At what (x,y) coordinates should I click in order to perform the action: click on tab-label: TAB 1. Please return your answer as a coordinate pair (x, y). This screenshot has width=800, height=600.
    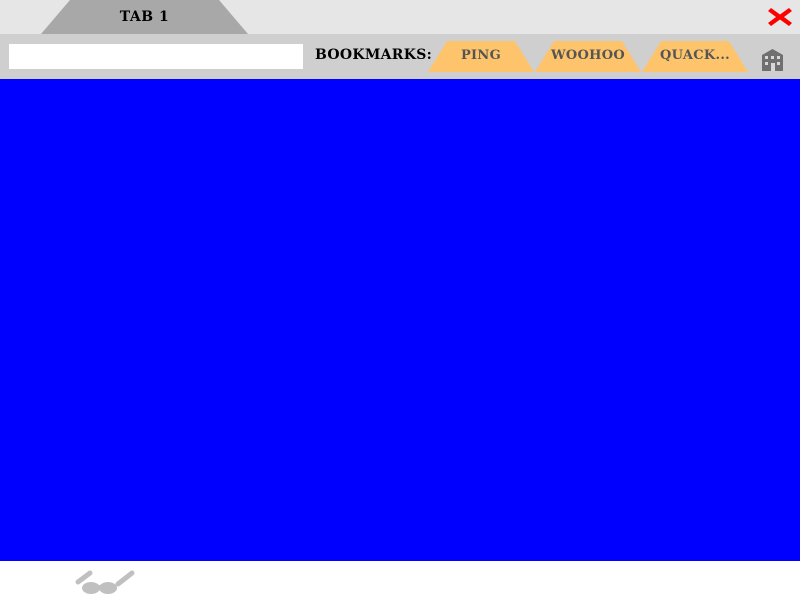
    Looking at the image, I should click on (144, 17).